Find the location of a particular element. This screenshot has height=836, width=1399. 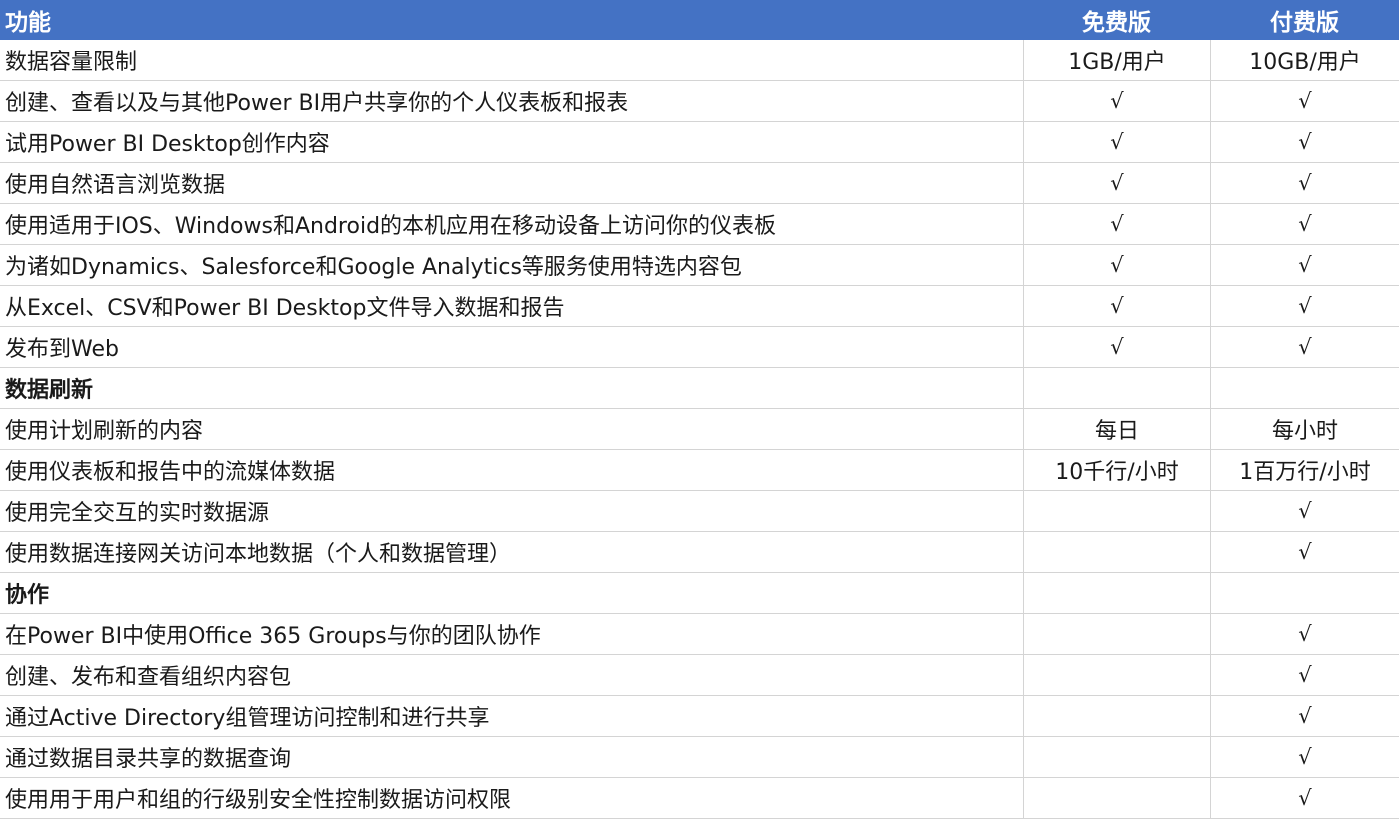

table-row: 使用用于用户和组的行级别安全性控制数据访问权限 √ is located at coordinates (699, 798).